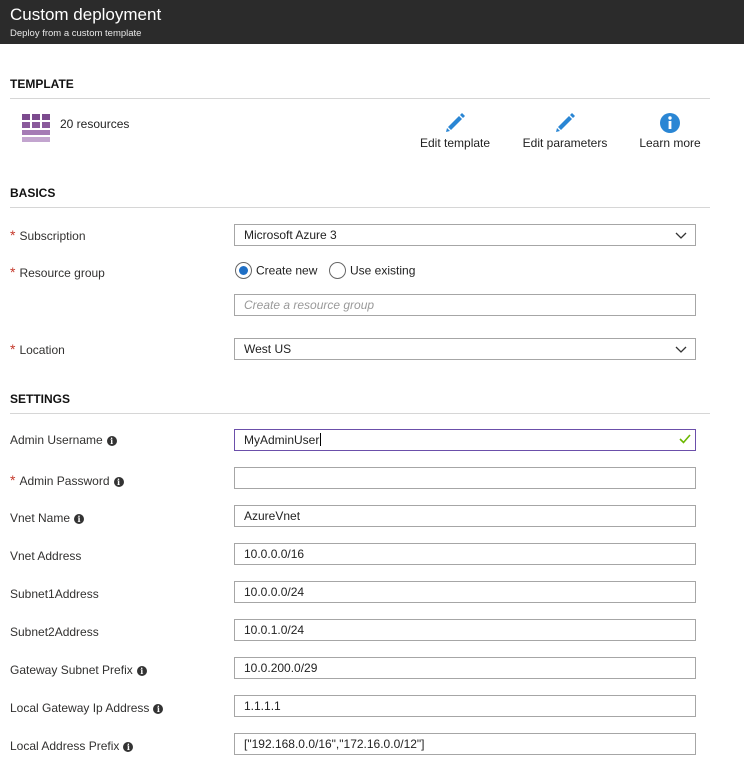  I want to click on page-title: Custom deployment, so click(86, 14).